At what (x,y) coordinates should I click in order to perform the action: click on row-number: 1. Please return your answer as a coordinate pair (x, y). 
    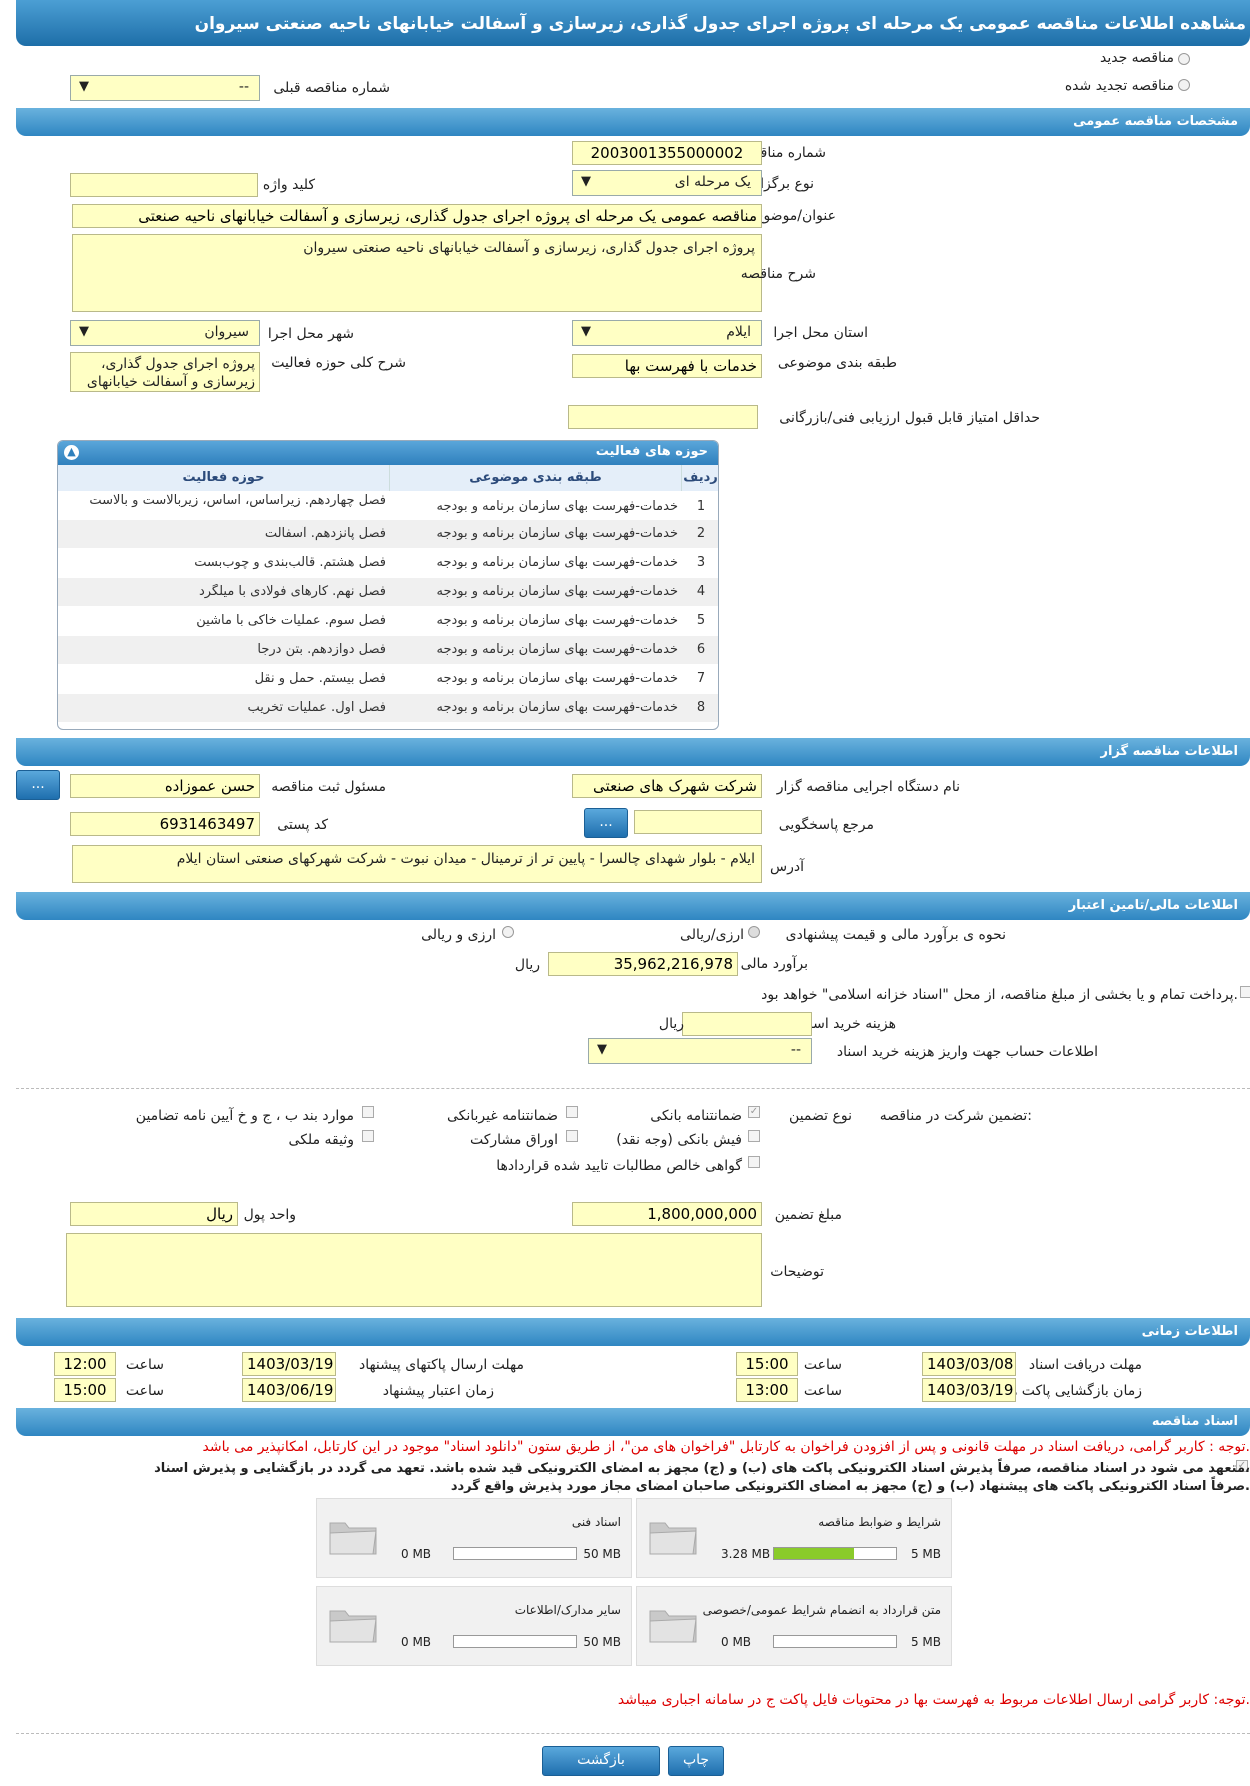
    Looking at the image, I should click on (701, 506).